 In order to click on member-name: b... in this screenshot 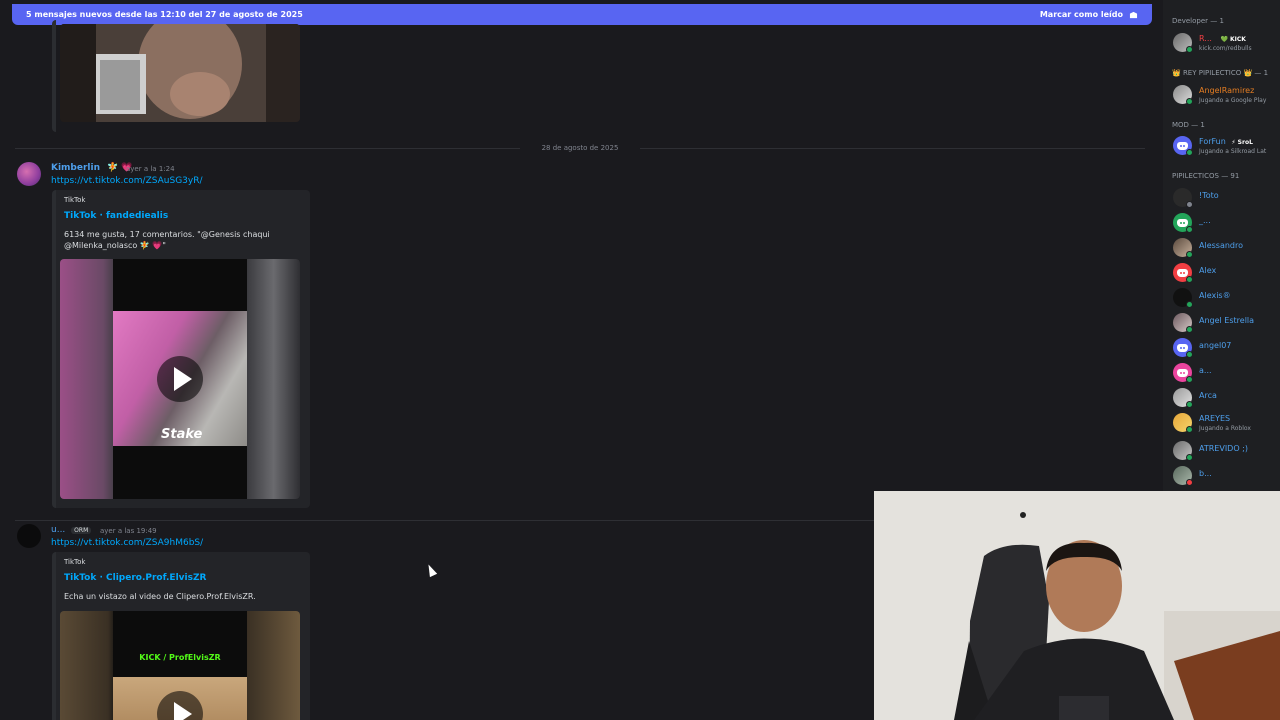, I will do `click(1205, 473)`.